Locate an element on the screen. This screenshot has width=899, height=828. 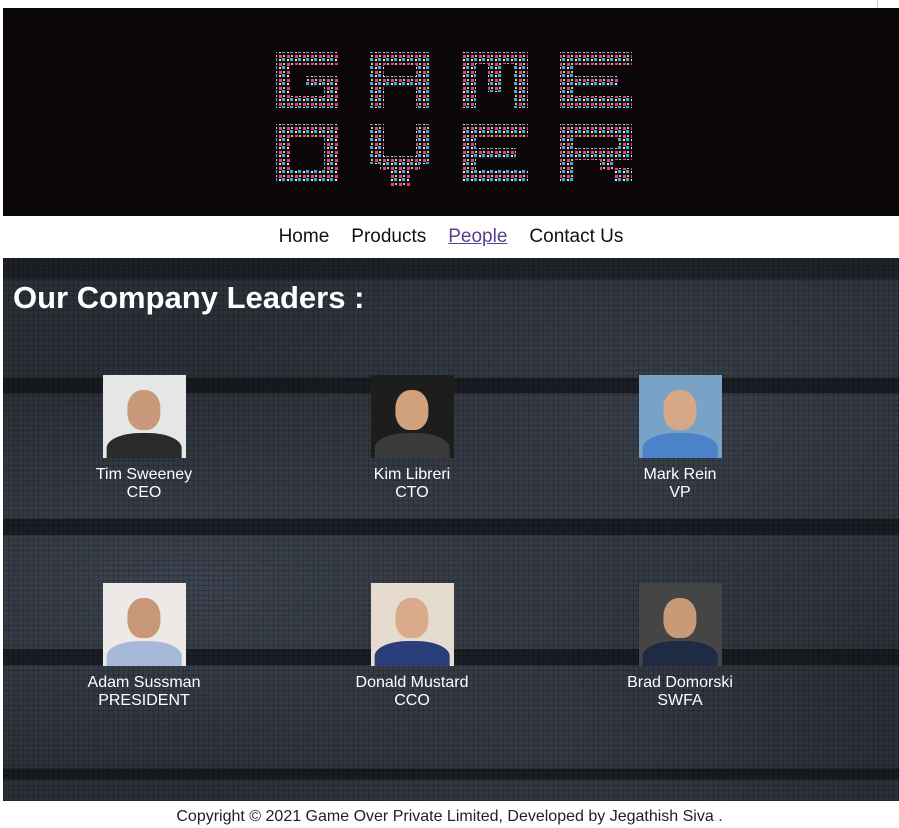
game-over-logo-art is located at coordinates (454, 119).